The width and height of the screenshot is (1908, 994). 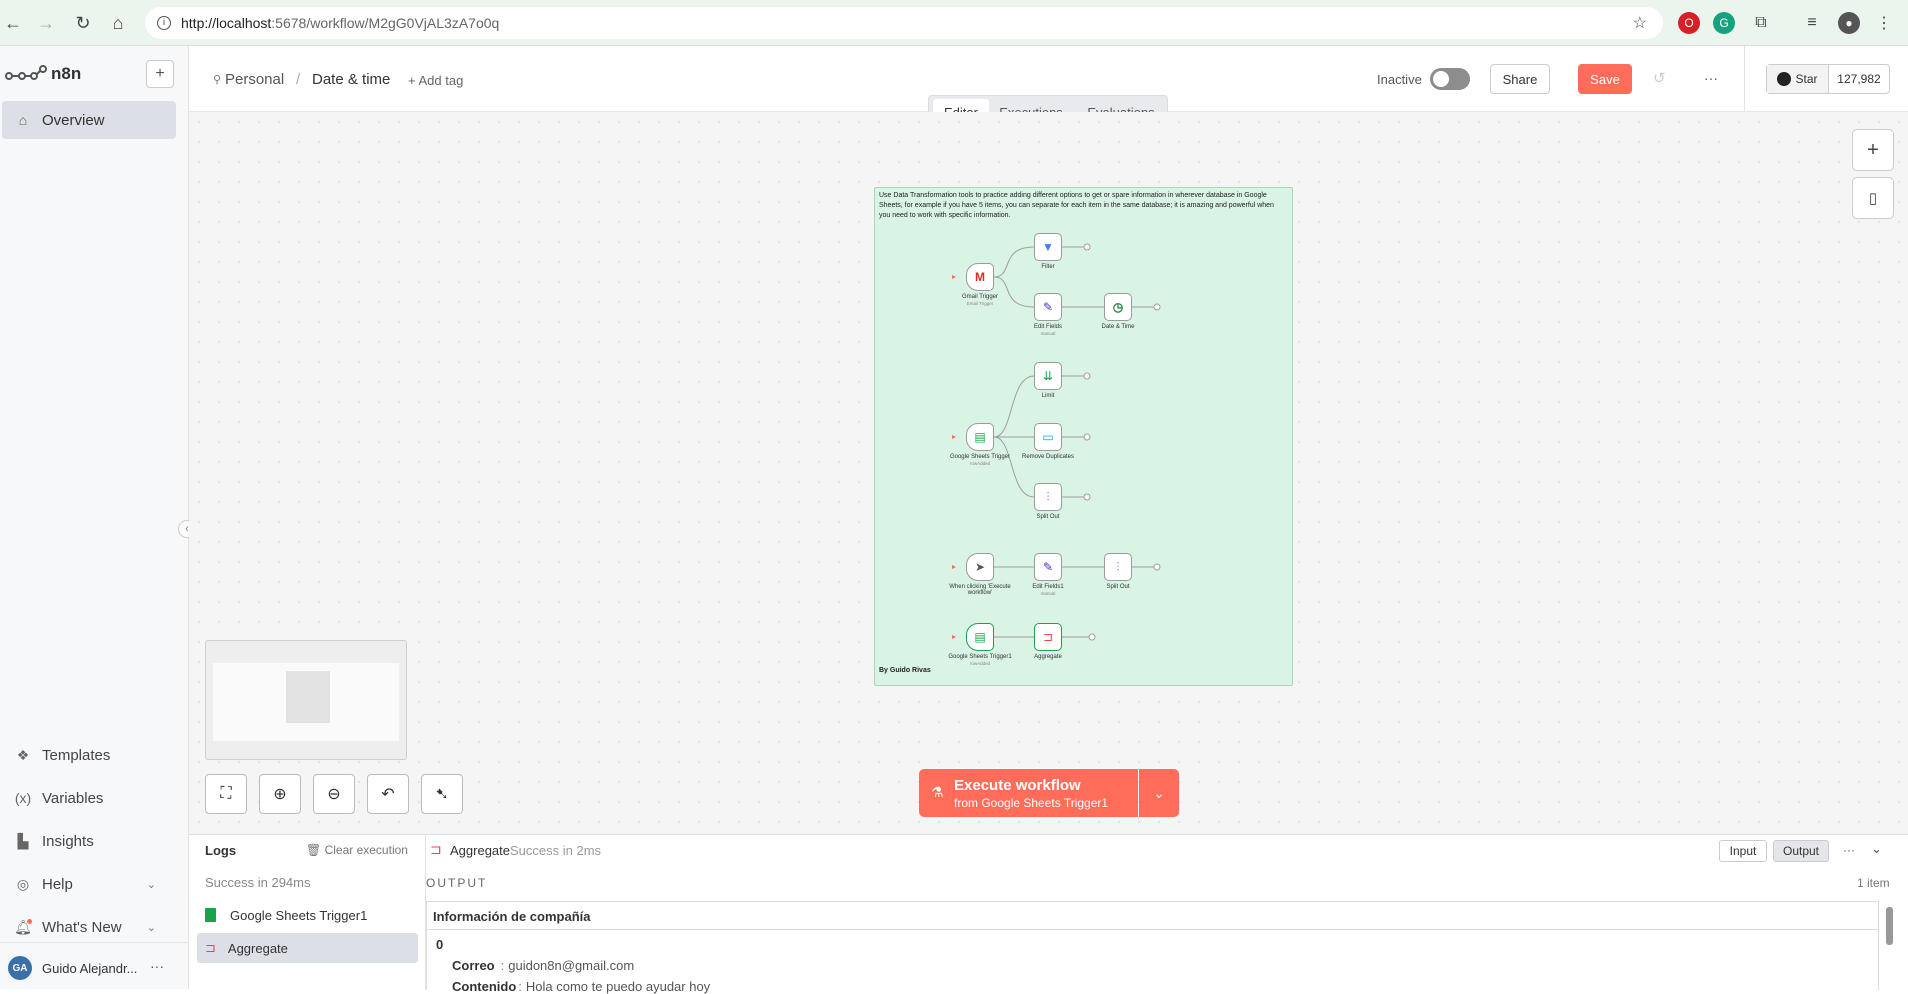 What do you see at coordinates (1659, 78) in the screenshot?
I see `history-icon: ↺` at bounding box center [1659, 78].